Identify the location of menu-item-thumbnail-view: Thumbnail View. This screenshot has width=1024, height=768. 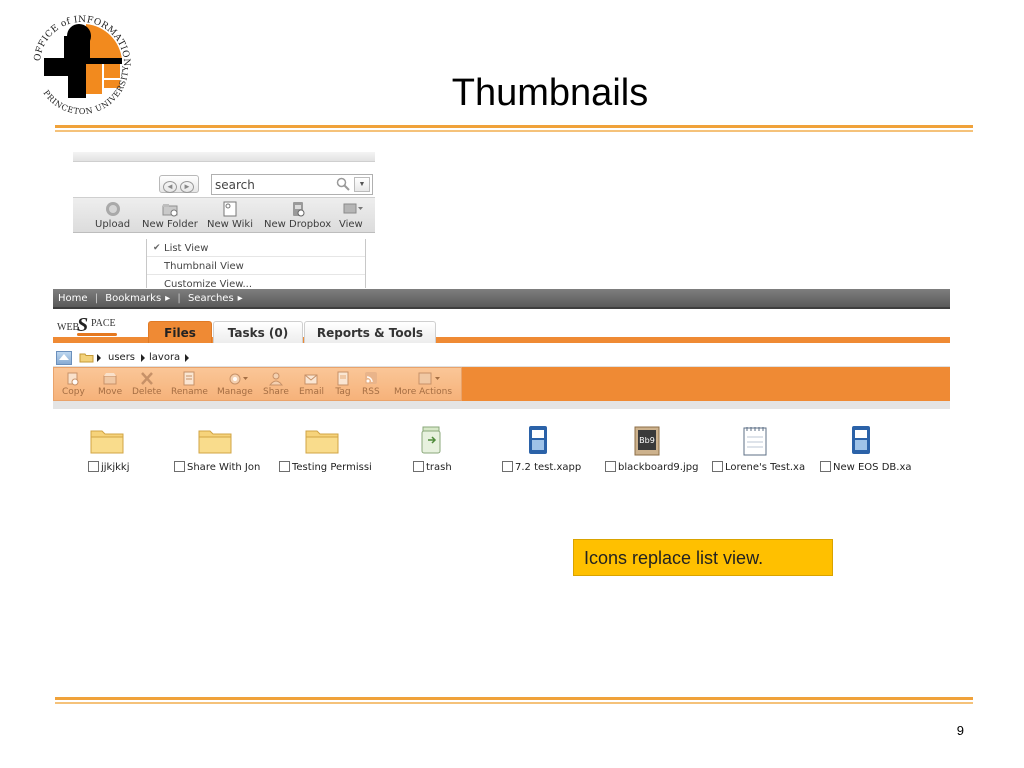
(256, 266).